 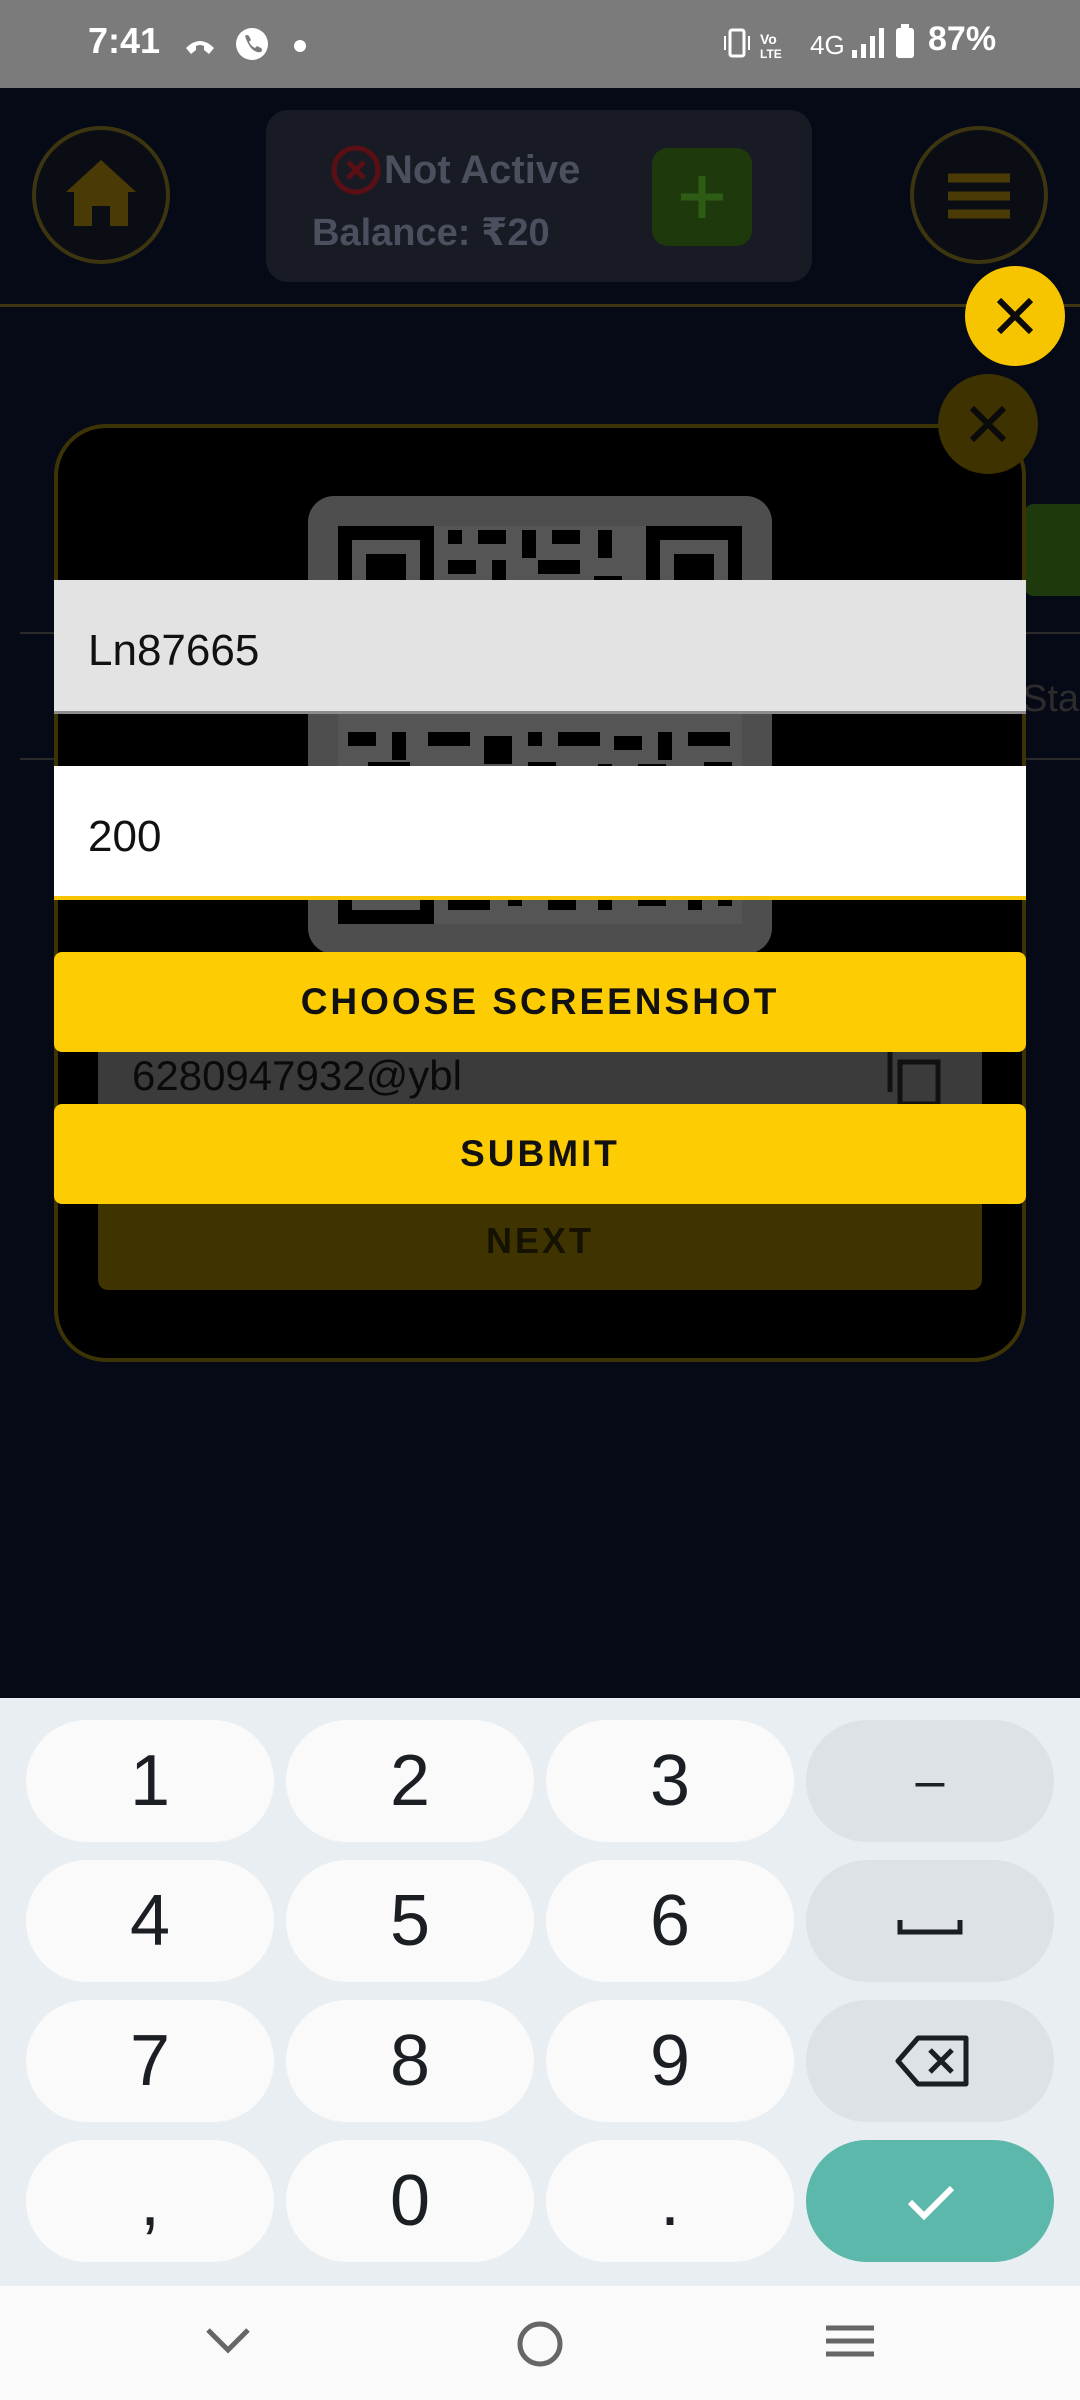 What do you see at coordinates (540, 647) in the screenshot?
I see `user-id-field: Ln87665` at bounding box center [540, 647].